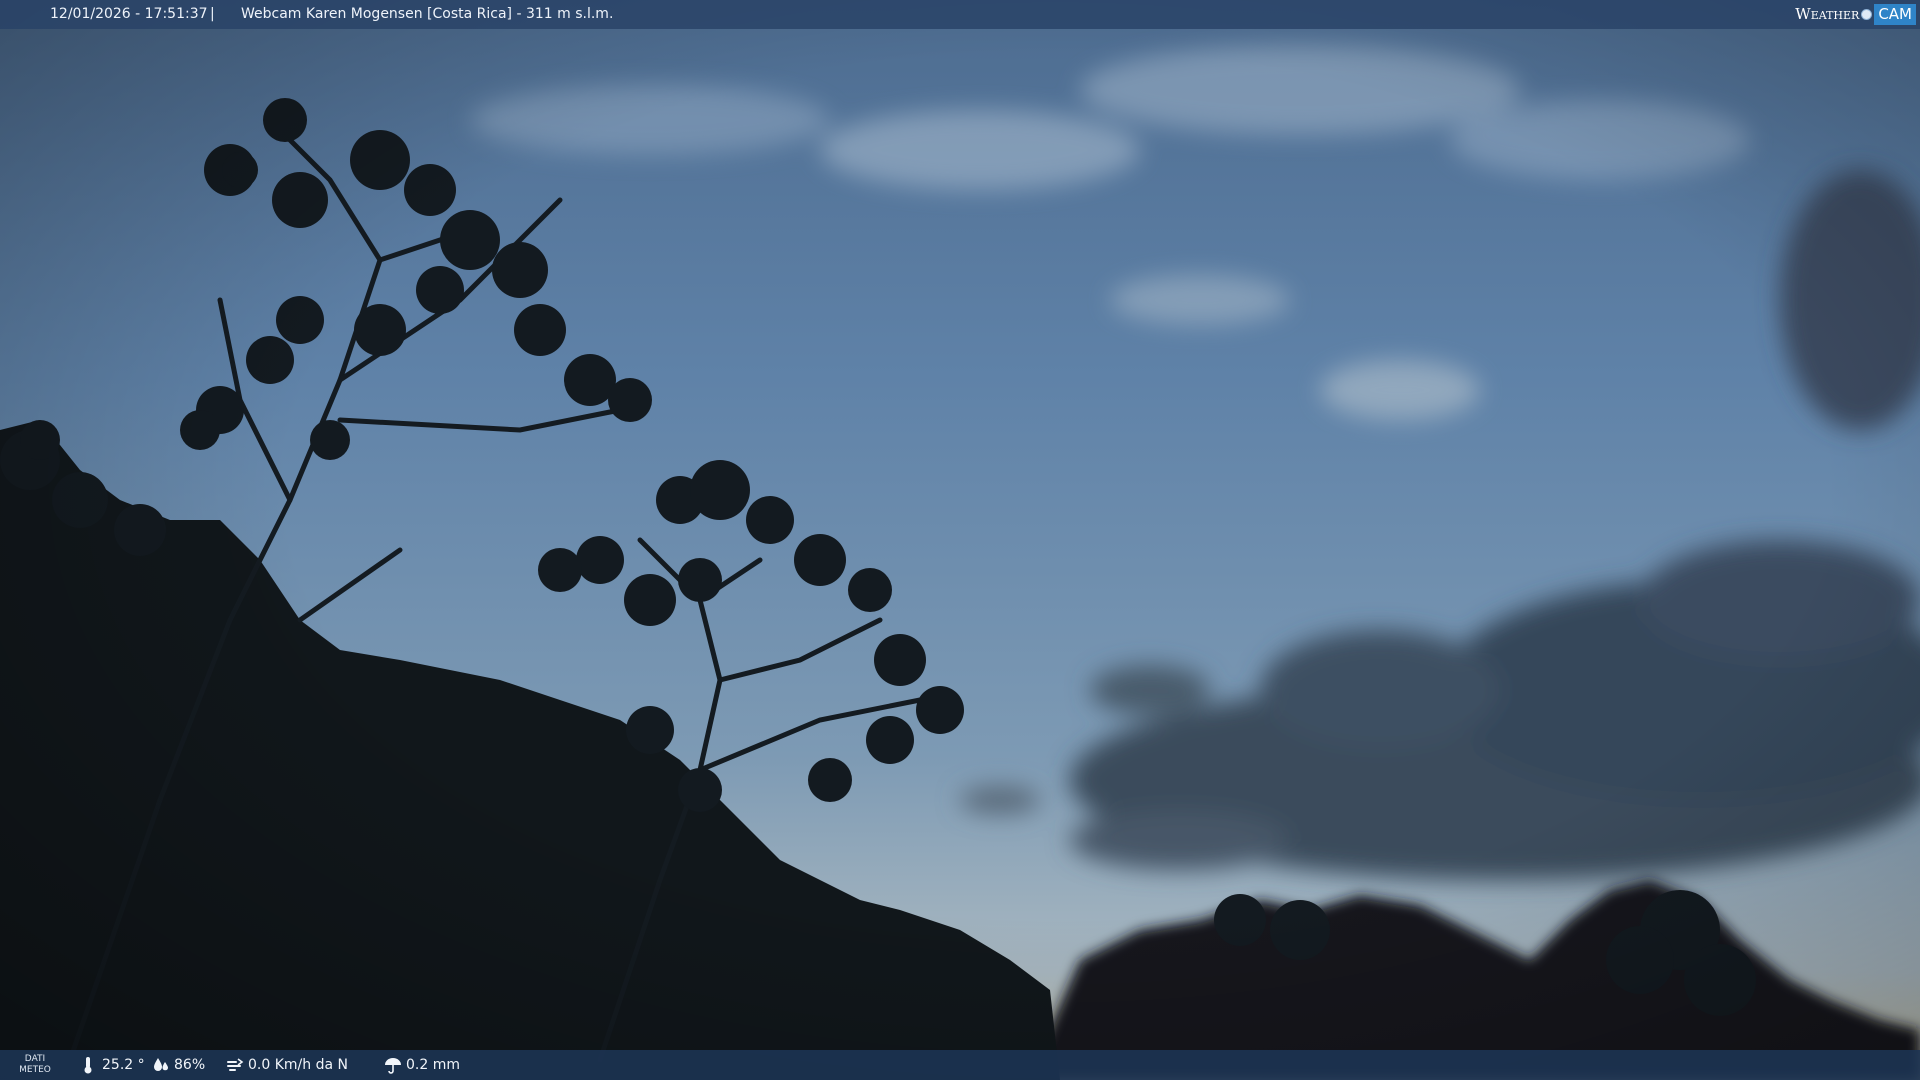 This screenshot has height=1080, width=1920. I want to click on weathercam-logo: Weather CAM, so click(1855, 14).